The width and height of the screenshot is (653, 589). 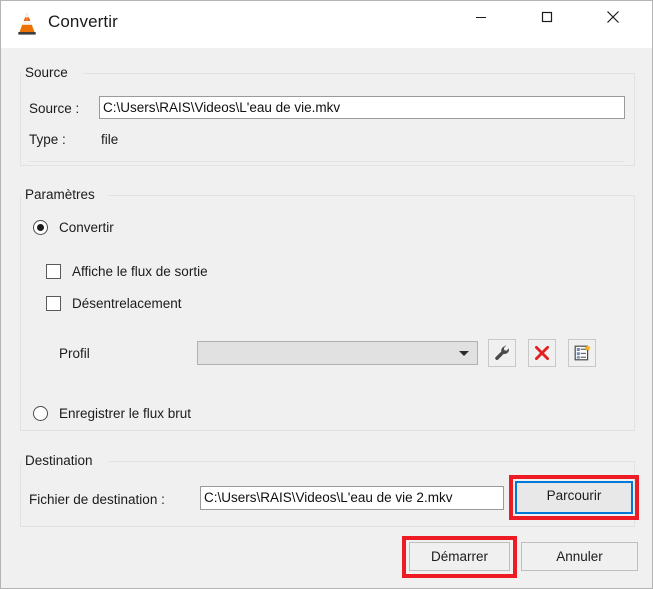 I want to click on profile-new-button, so click(x=582, y=353).